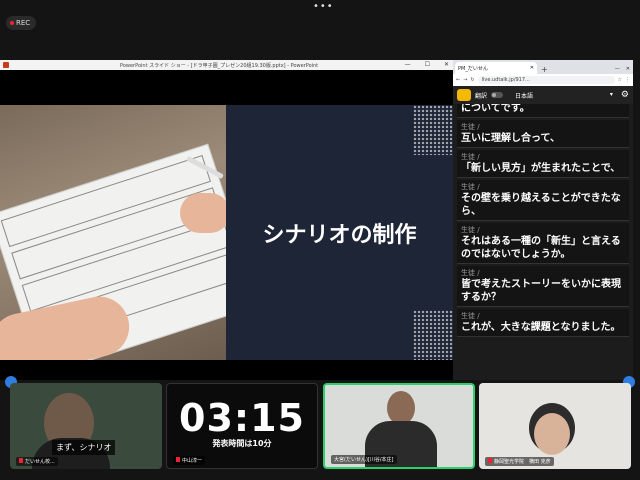 This screenshot has height=480, width=640. What do you see at coordinates (23, 23) in the screenshot?
I see `rec-label: REC` at bounding box center [23, 23].